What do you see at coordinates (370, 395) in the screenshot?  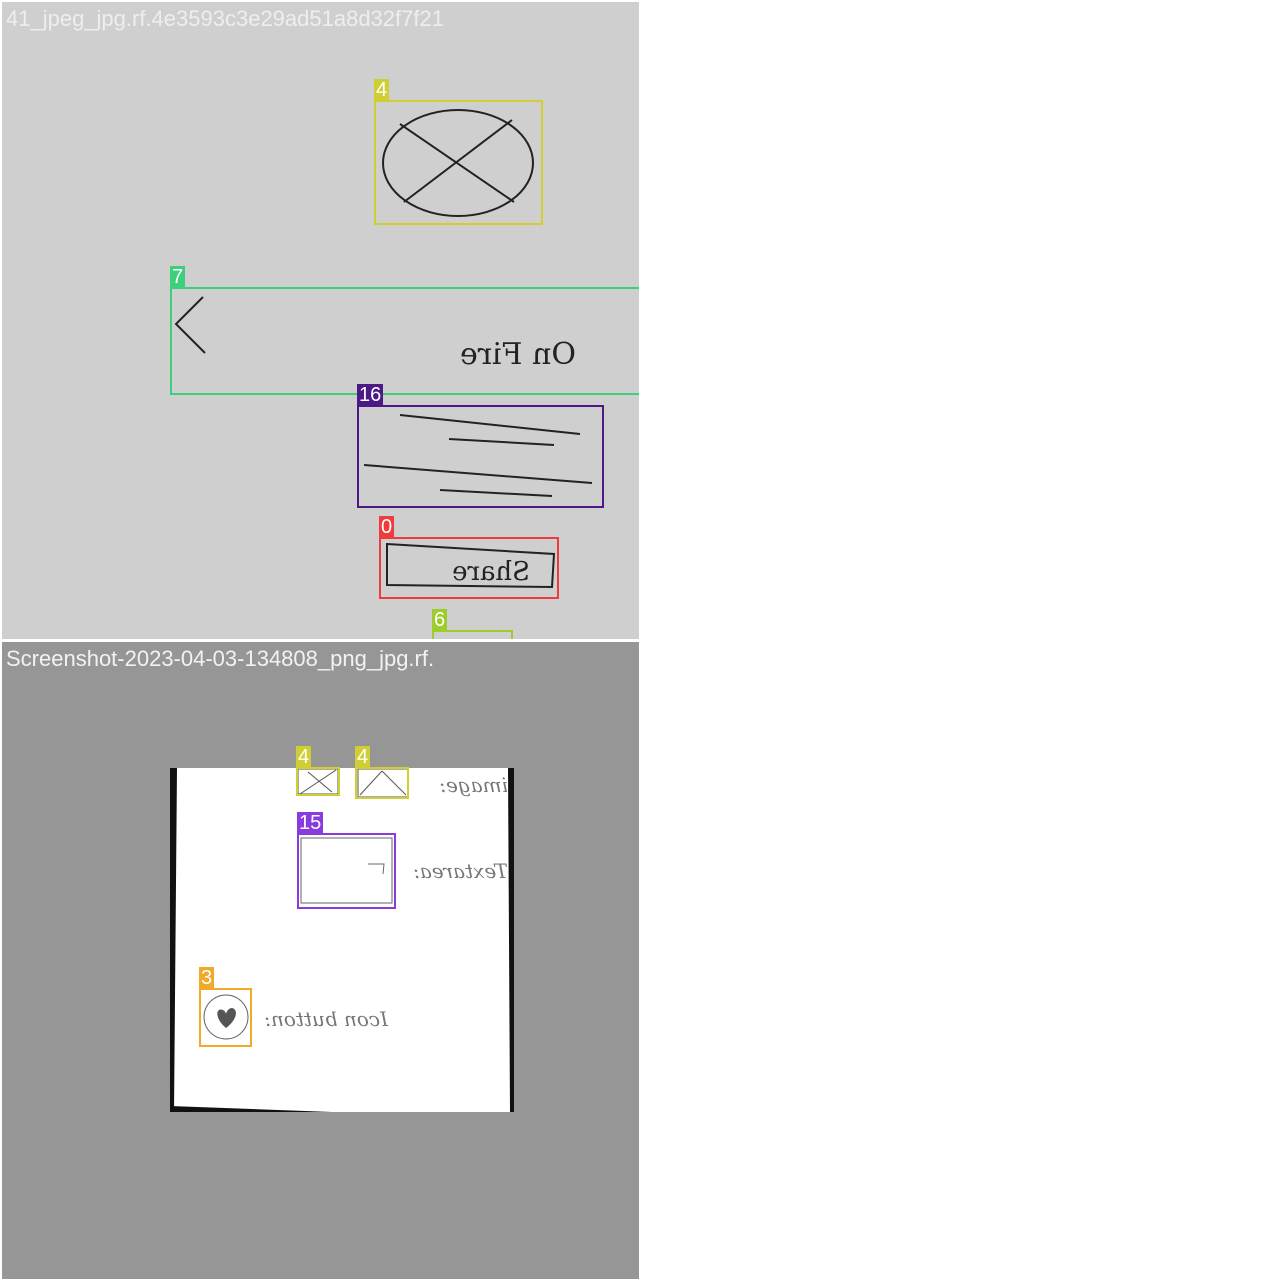 I see `annotation-label-text-lines: 16` at bounding box center [370, 395].